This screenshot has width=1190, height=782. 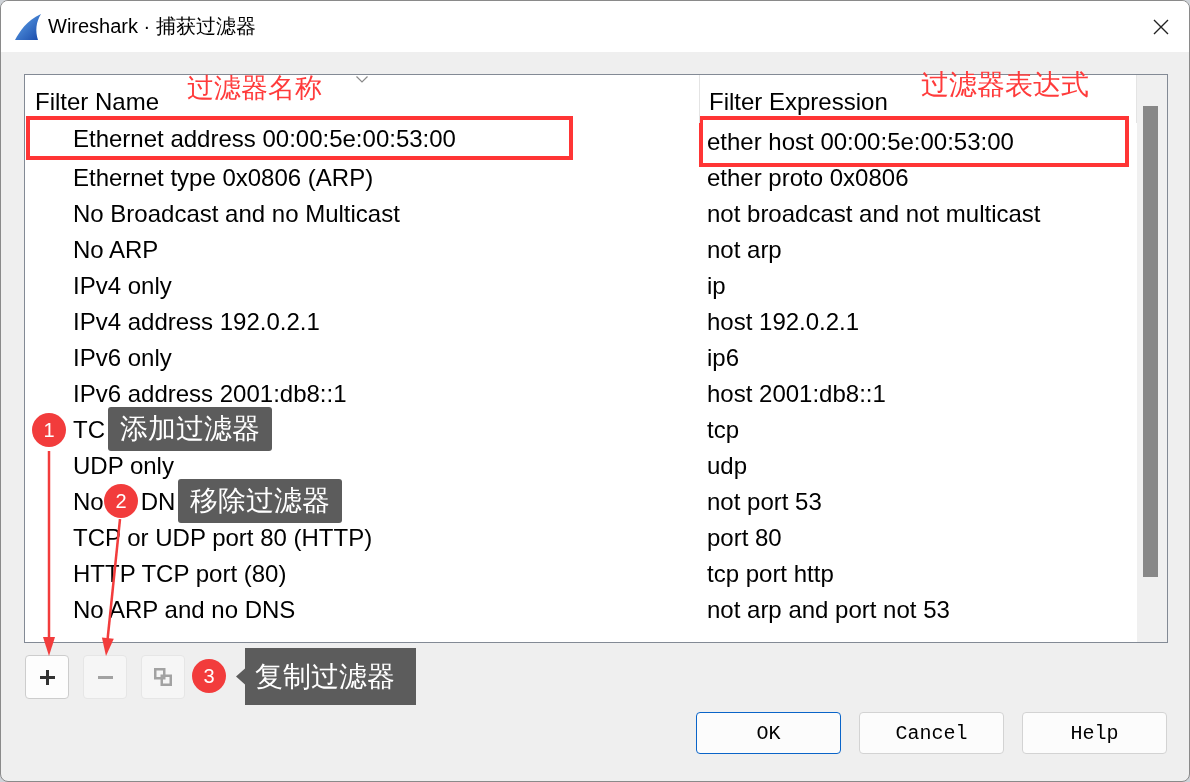 I want to click on column-header: Filter Name, so click(x=97, y=101).